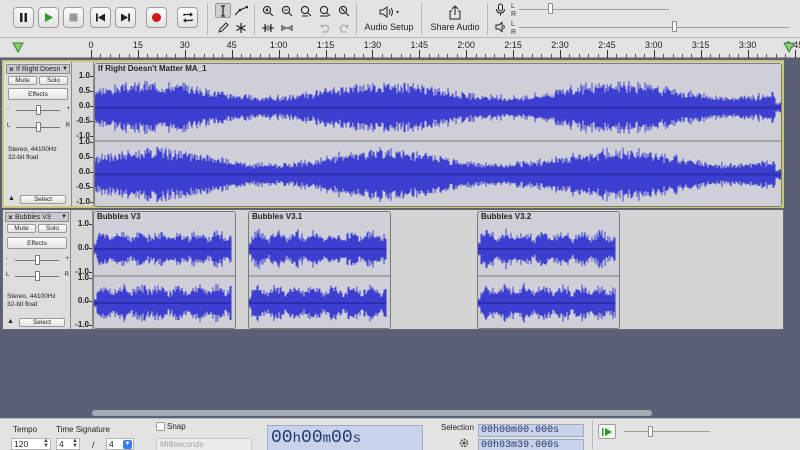 The image size is (800, 450). What do you see at coordinates (550, 8) in the screenshot?
I see `record-volume-slider` at bounding box center [550, 8].